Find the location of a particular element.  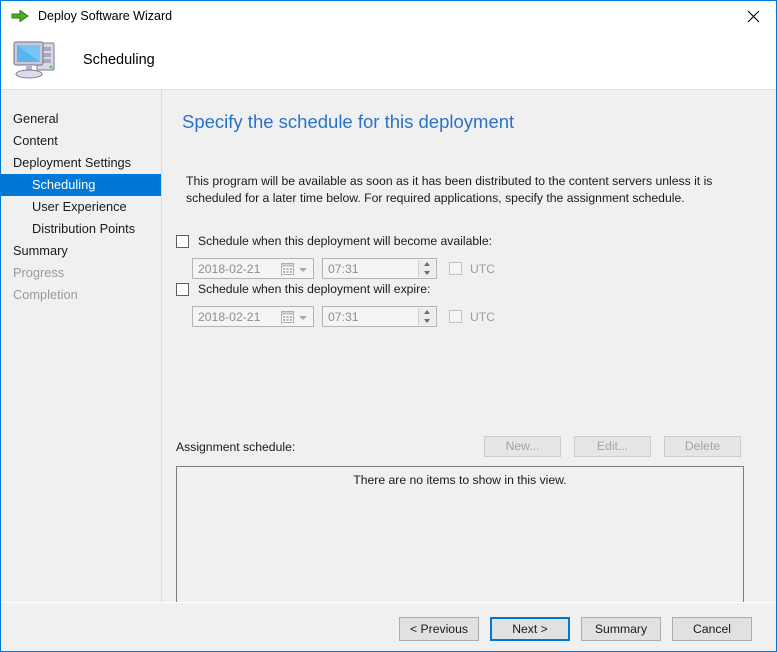

window-title: Deploy Software Wizard is located at coordinates (105, 16).